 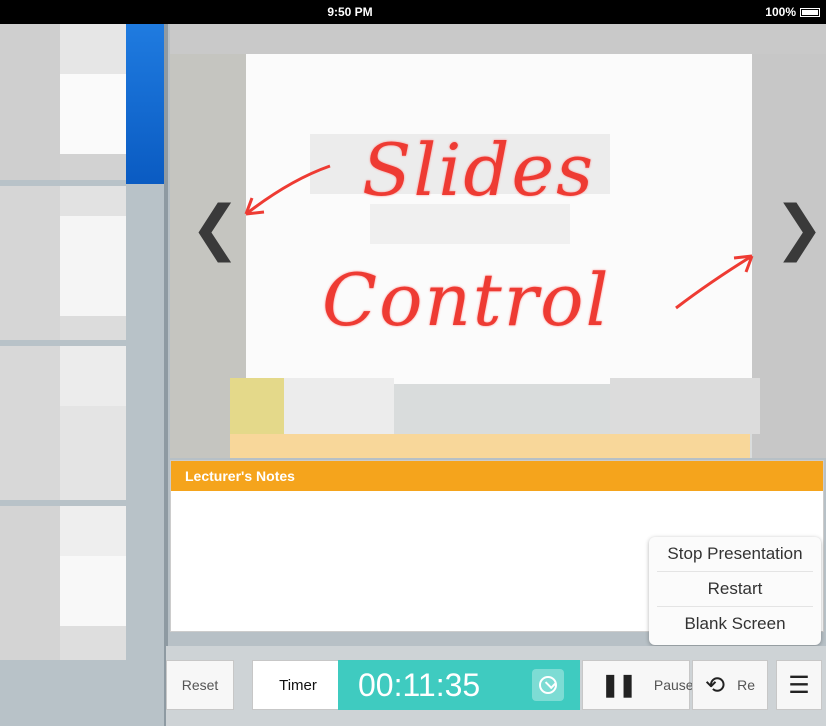 I want to click on status-bar: 9:50 PM 100%, so click(x=413, y=12).